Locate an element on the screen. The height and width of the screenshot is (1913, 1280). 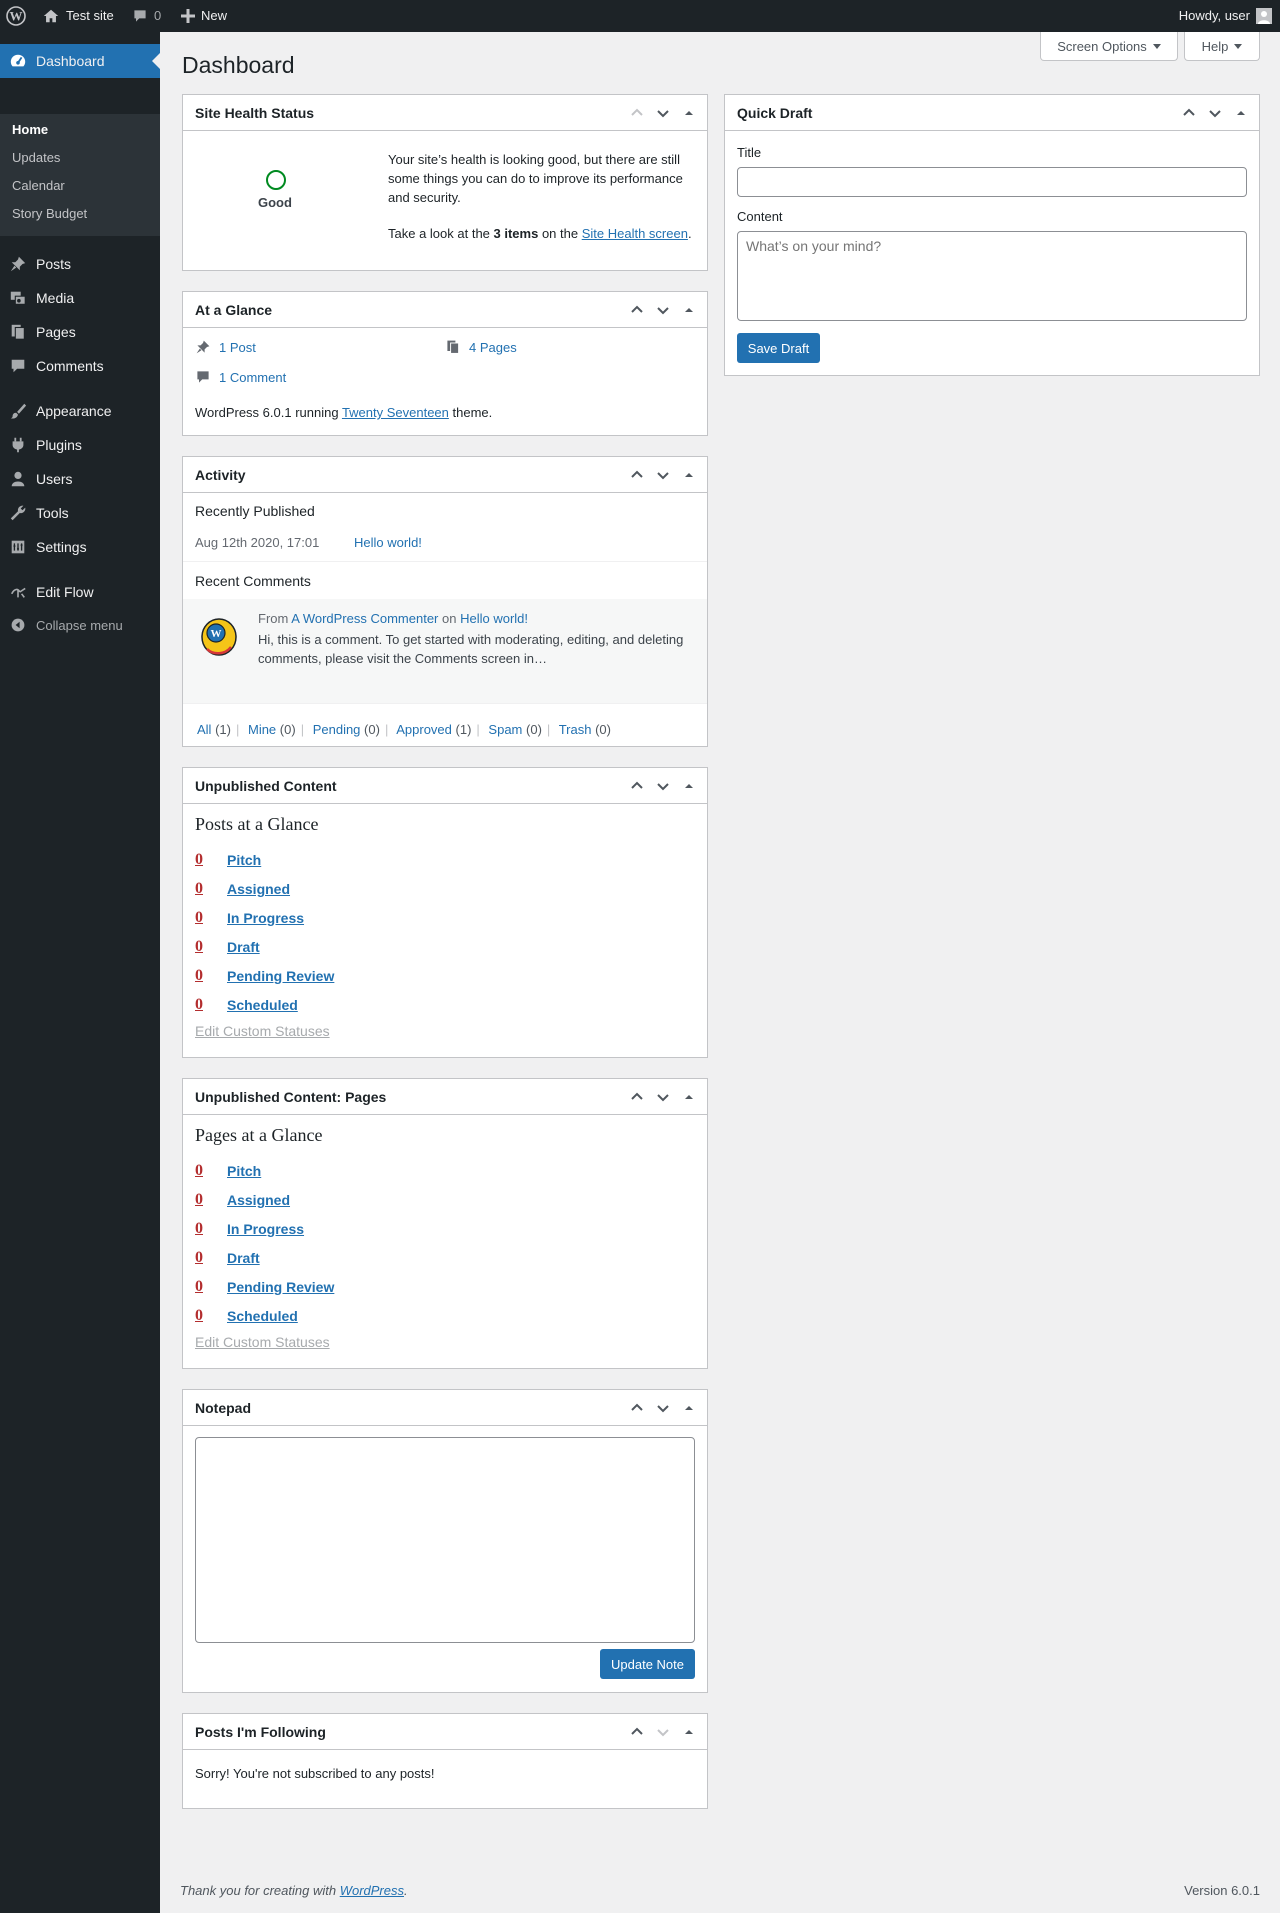
menu-appearance: Appearance is located at coordinates (80, 411).